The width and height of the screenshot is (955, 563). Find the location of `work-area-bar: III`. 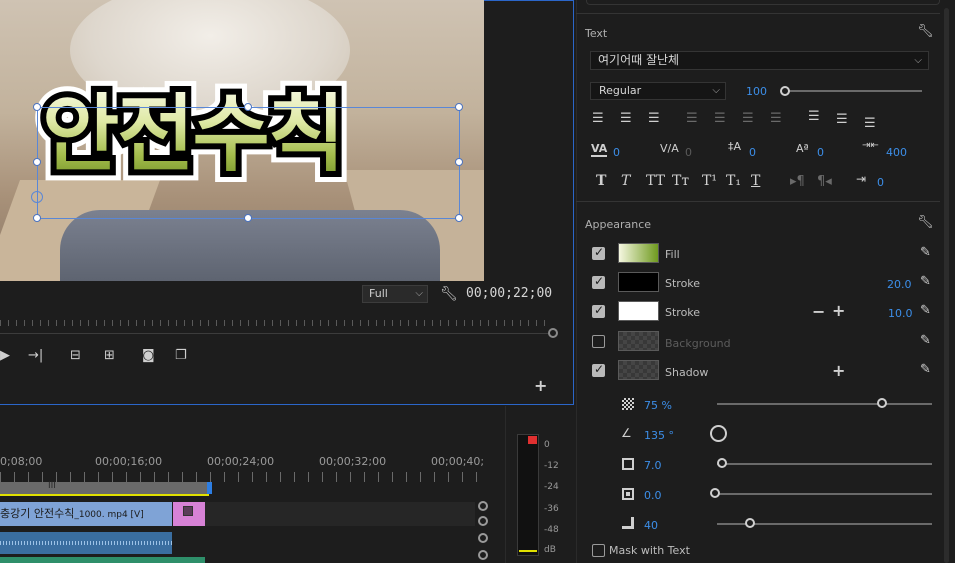

work-area-bar: III is located at coordinates (104, 487).